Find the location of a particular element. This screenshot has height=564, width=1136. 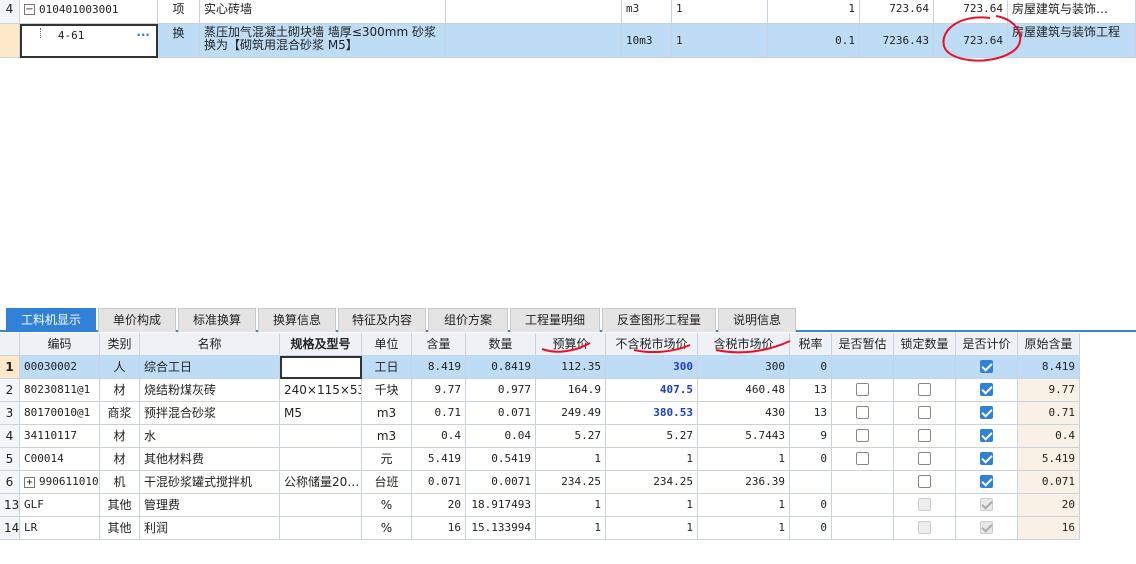

code-cell: 00030002 is located at coordinates (60, 367).